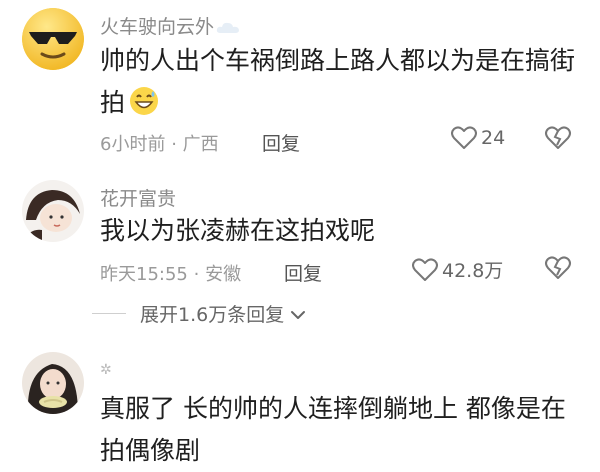 The image size is (600, 472). What do you see at coordinates (106, 370) in the screenshot?
I see `sparkle-icon: ✲` at bounding box center [106, 370].